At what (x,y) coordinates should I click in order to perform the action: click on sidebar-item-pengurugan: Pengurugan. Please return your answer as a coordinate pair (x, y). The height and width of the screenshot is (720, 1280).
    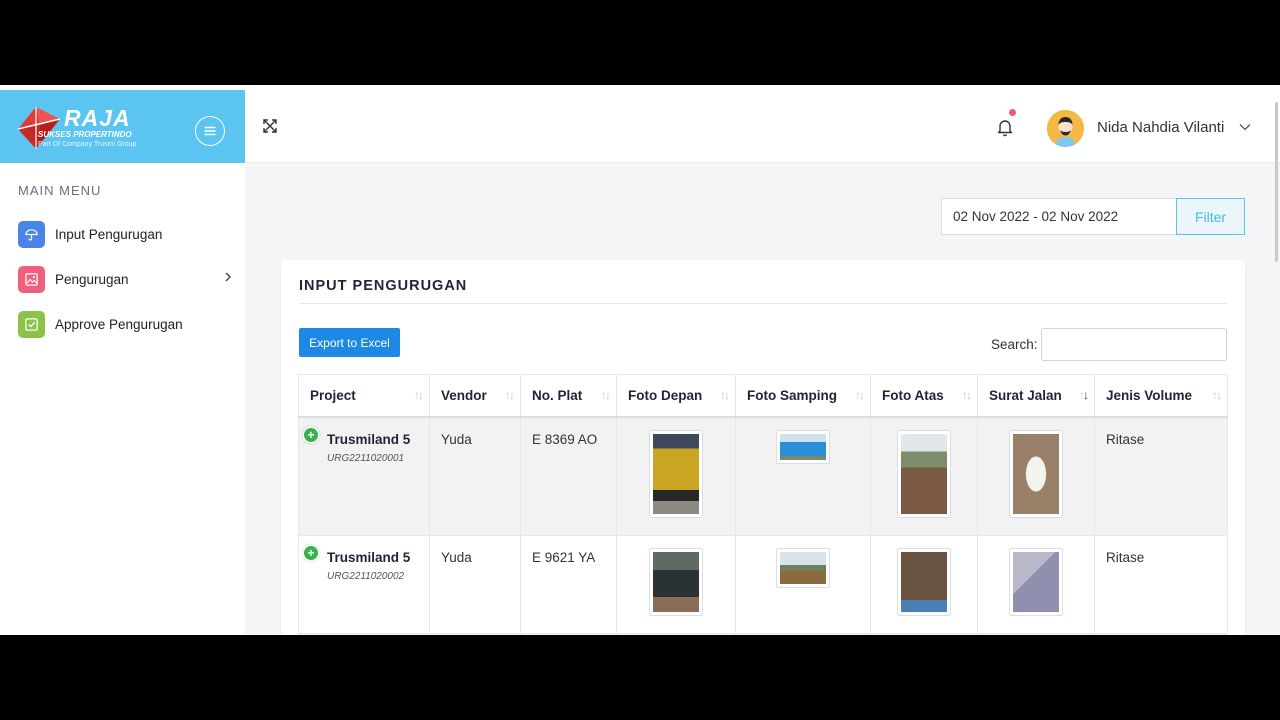
    Looking at the image, I should click on (125, 279).